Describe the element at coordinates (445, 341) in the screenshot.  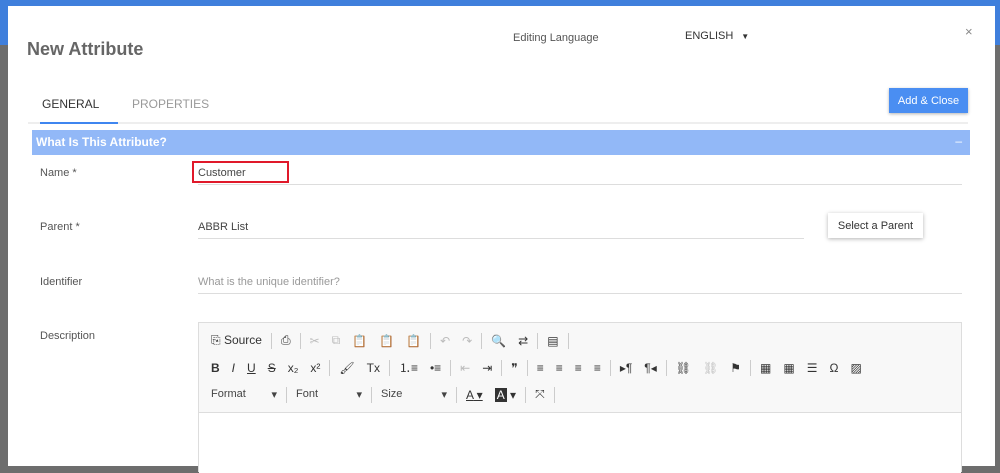
I see `undo-button: ↶` at that location.